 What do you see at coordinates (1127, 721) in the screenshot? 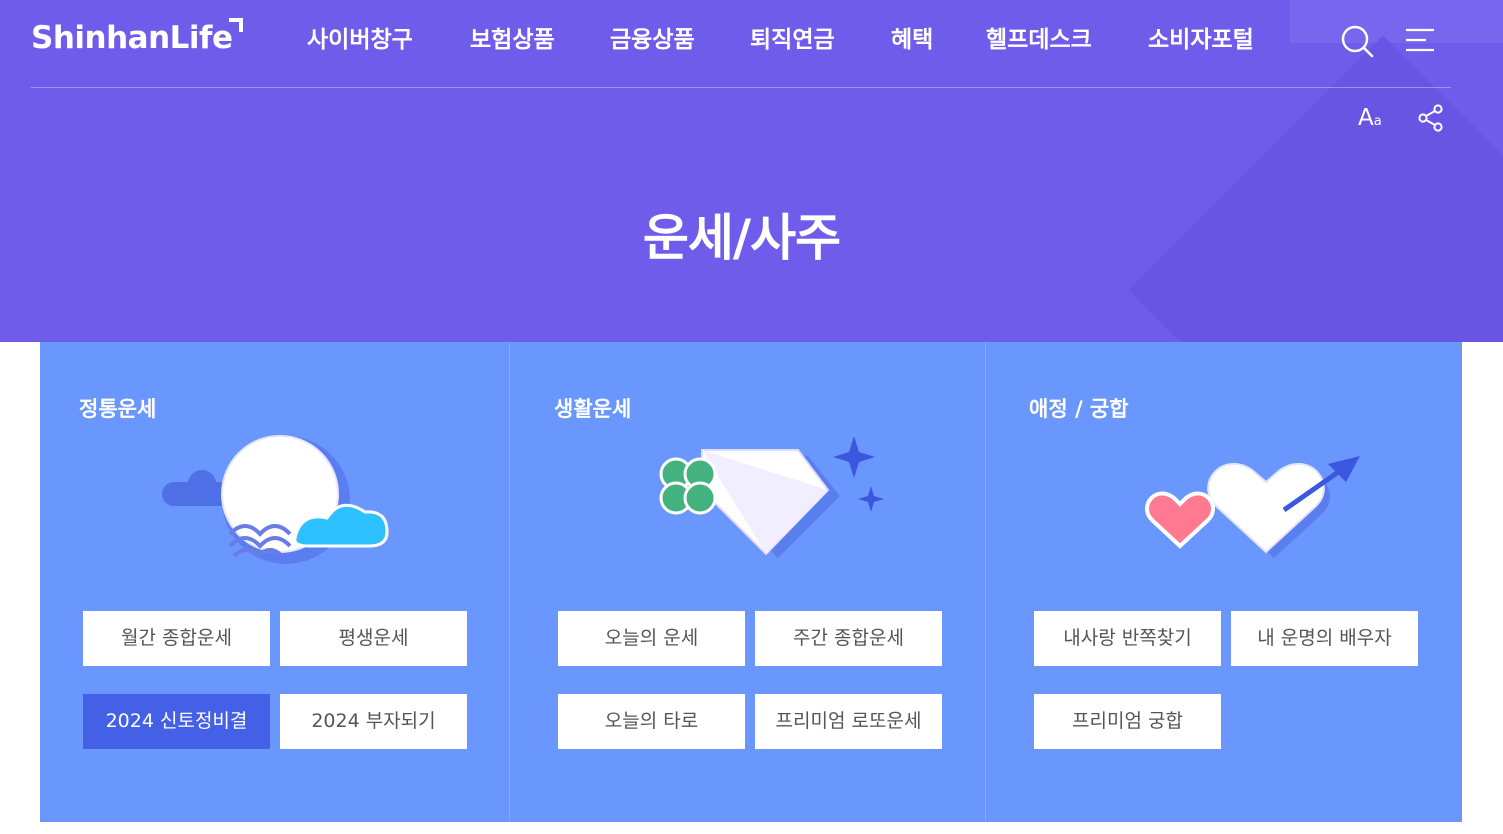
I see `premium-compatibility-button: 프리미엄 궁합` at bounding box center [1127, 721].